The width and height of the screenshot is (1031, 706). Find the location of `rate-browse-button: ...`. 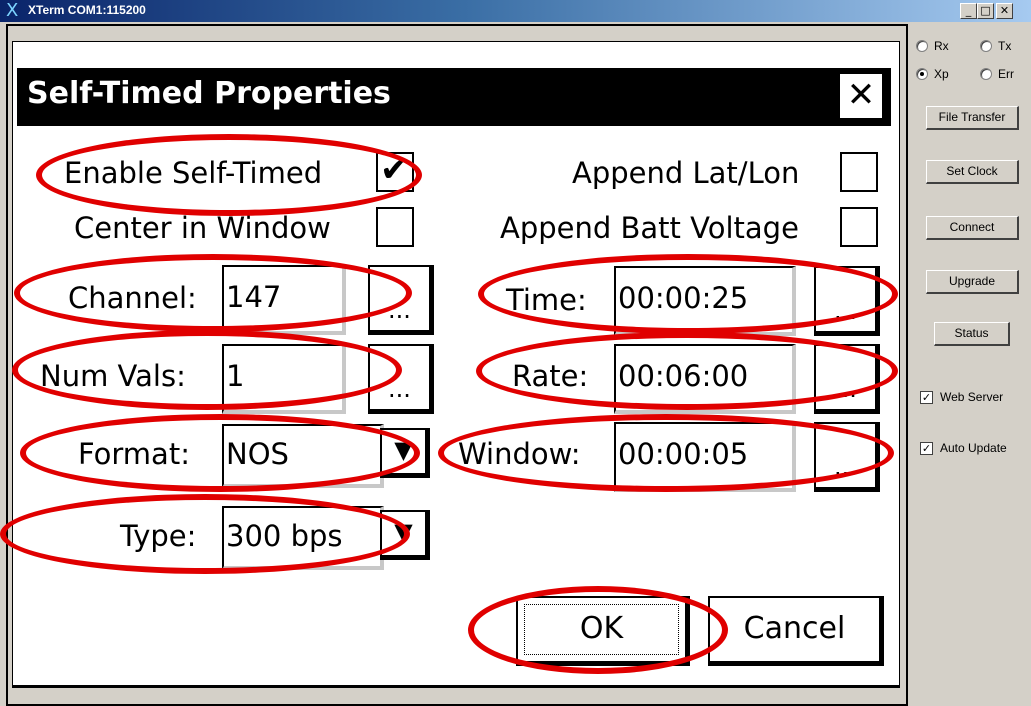

rate-browse-button: ... is located at coordinates (847, 379).